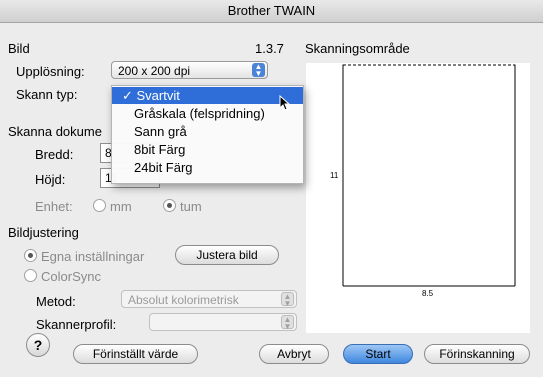 The height and width of the screenshot is (377, 543). What do you see at coordinates (154, 71) in the screenshot?
I see `resolution-value: 200 x 200 dpi` at bounding box center [154, 71].